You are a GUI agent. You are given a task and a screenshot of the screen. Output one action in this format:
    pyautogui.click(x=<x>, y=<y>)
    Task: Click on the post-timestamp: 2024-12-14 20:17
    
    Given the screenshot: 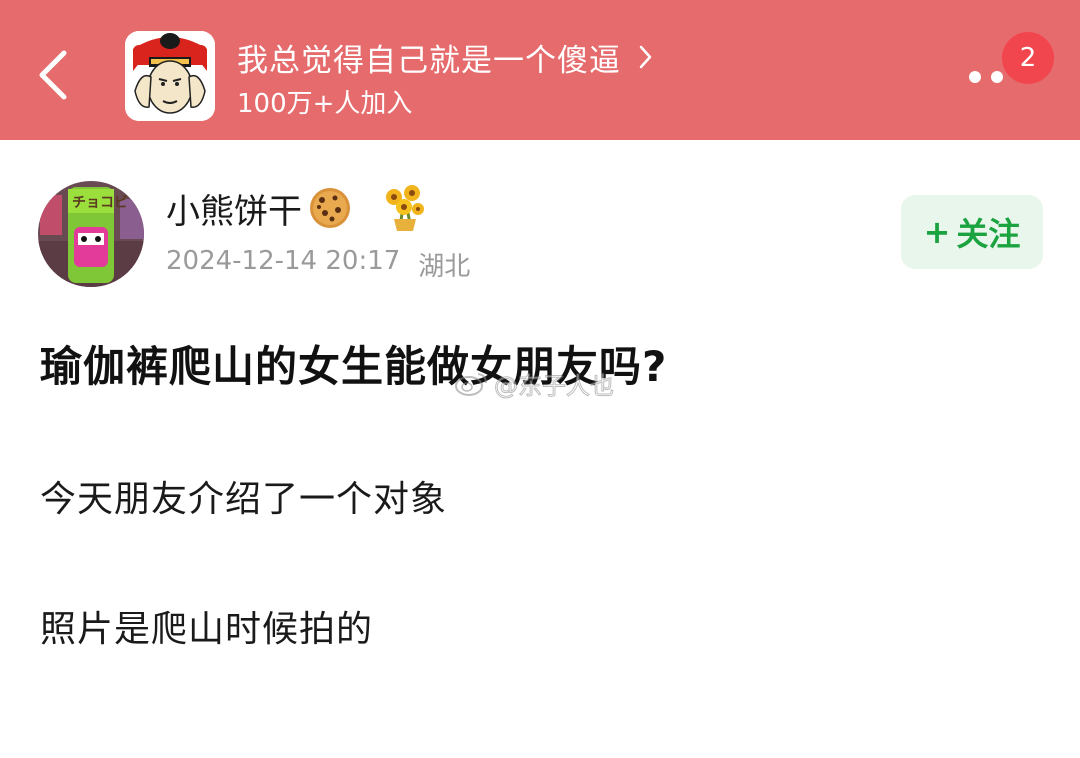 What is the action you would take?
    pyautogui.click(x=283, y=261)
    